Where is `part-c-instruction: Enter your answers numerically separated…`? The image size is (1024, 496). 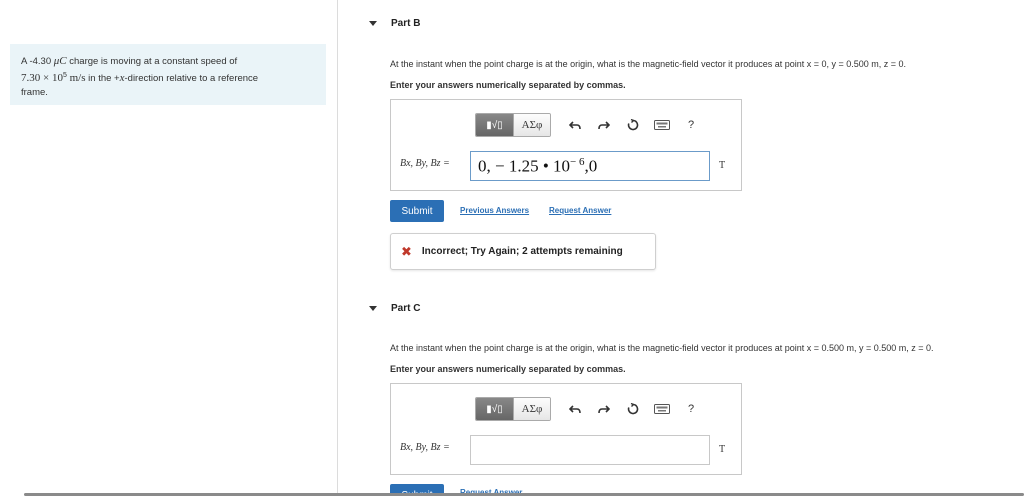
part-c-instruction: Enter your answers numerically separated… is located at coordinates (508, 369).